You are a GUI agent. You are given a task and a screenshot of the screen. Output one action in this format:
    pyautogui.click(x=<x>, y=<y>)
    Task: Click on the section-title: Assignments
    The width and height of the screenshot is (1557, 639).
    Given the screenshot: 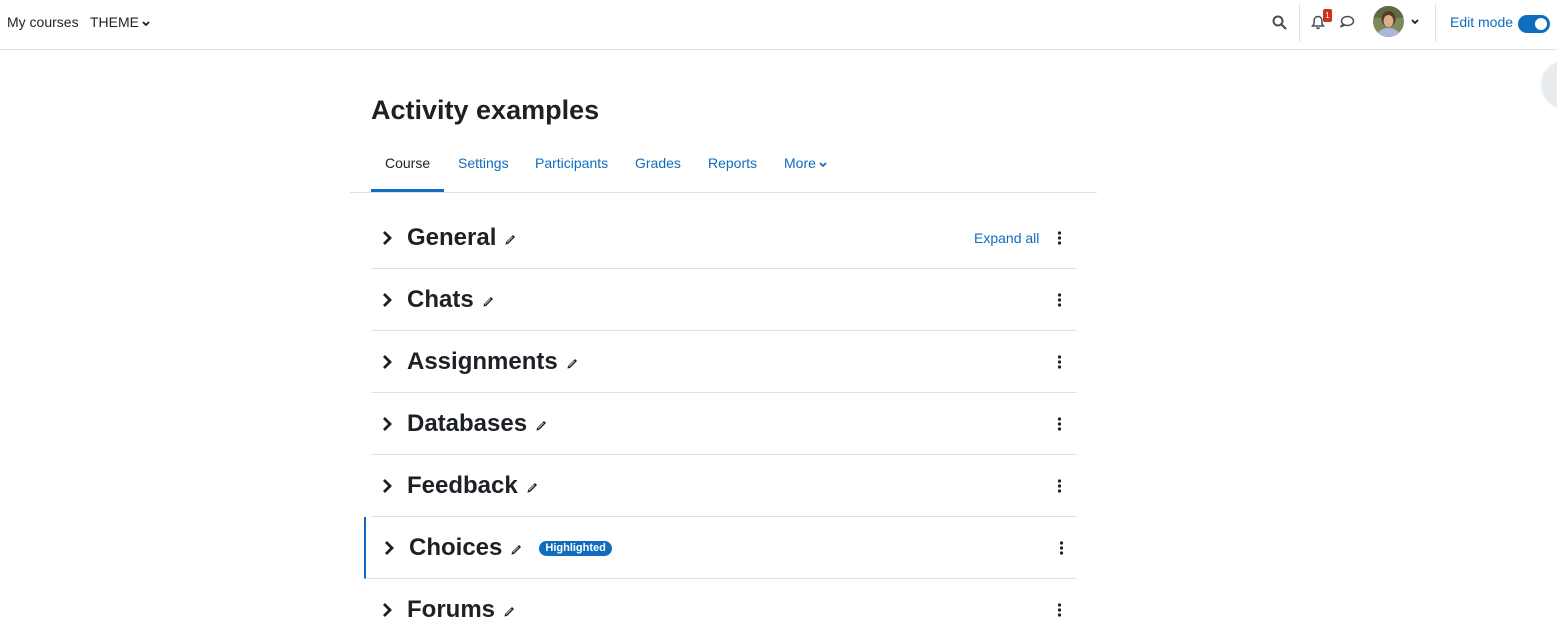 What is the action you would take?
    pyautogui.click(x=482, y=362)
    